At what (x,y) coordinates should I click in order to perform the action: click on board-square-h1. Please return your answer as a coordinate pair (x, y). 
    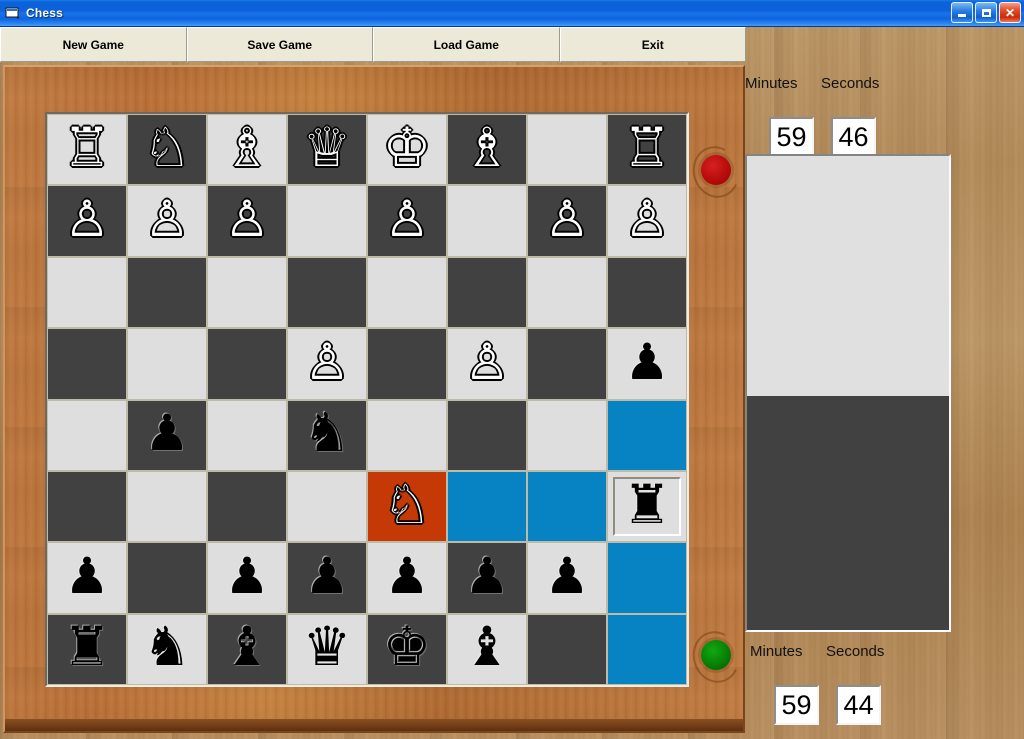
    Looking at the image, I should click on (647, 649).